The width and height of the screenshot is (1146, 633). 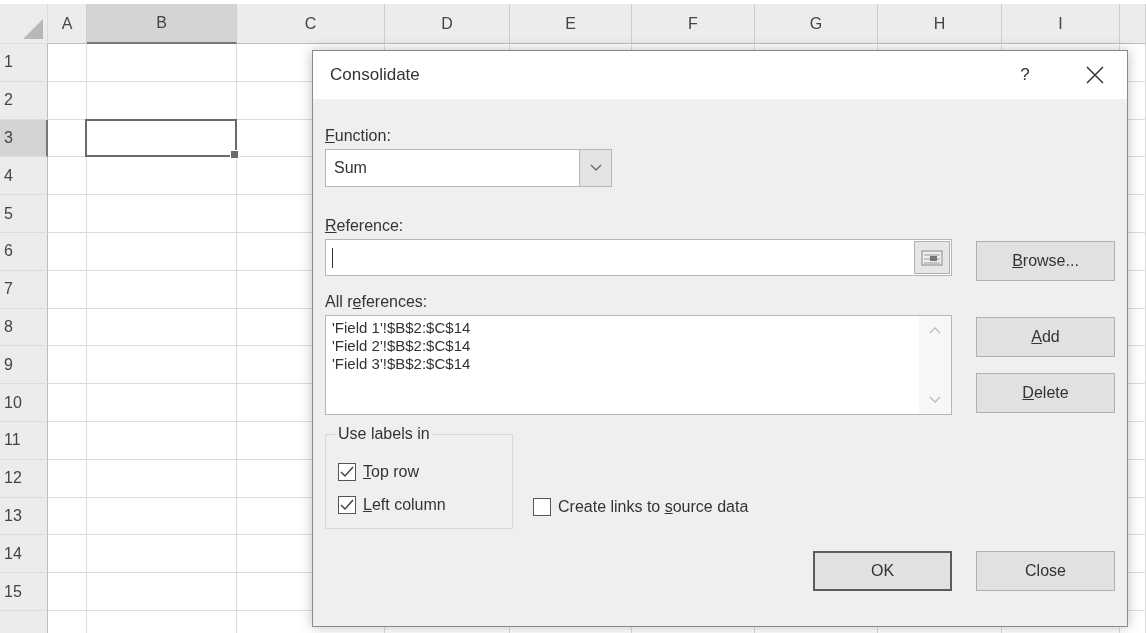 I want to click on row-header: 15, so click(x=24, y=592).